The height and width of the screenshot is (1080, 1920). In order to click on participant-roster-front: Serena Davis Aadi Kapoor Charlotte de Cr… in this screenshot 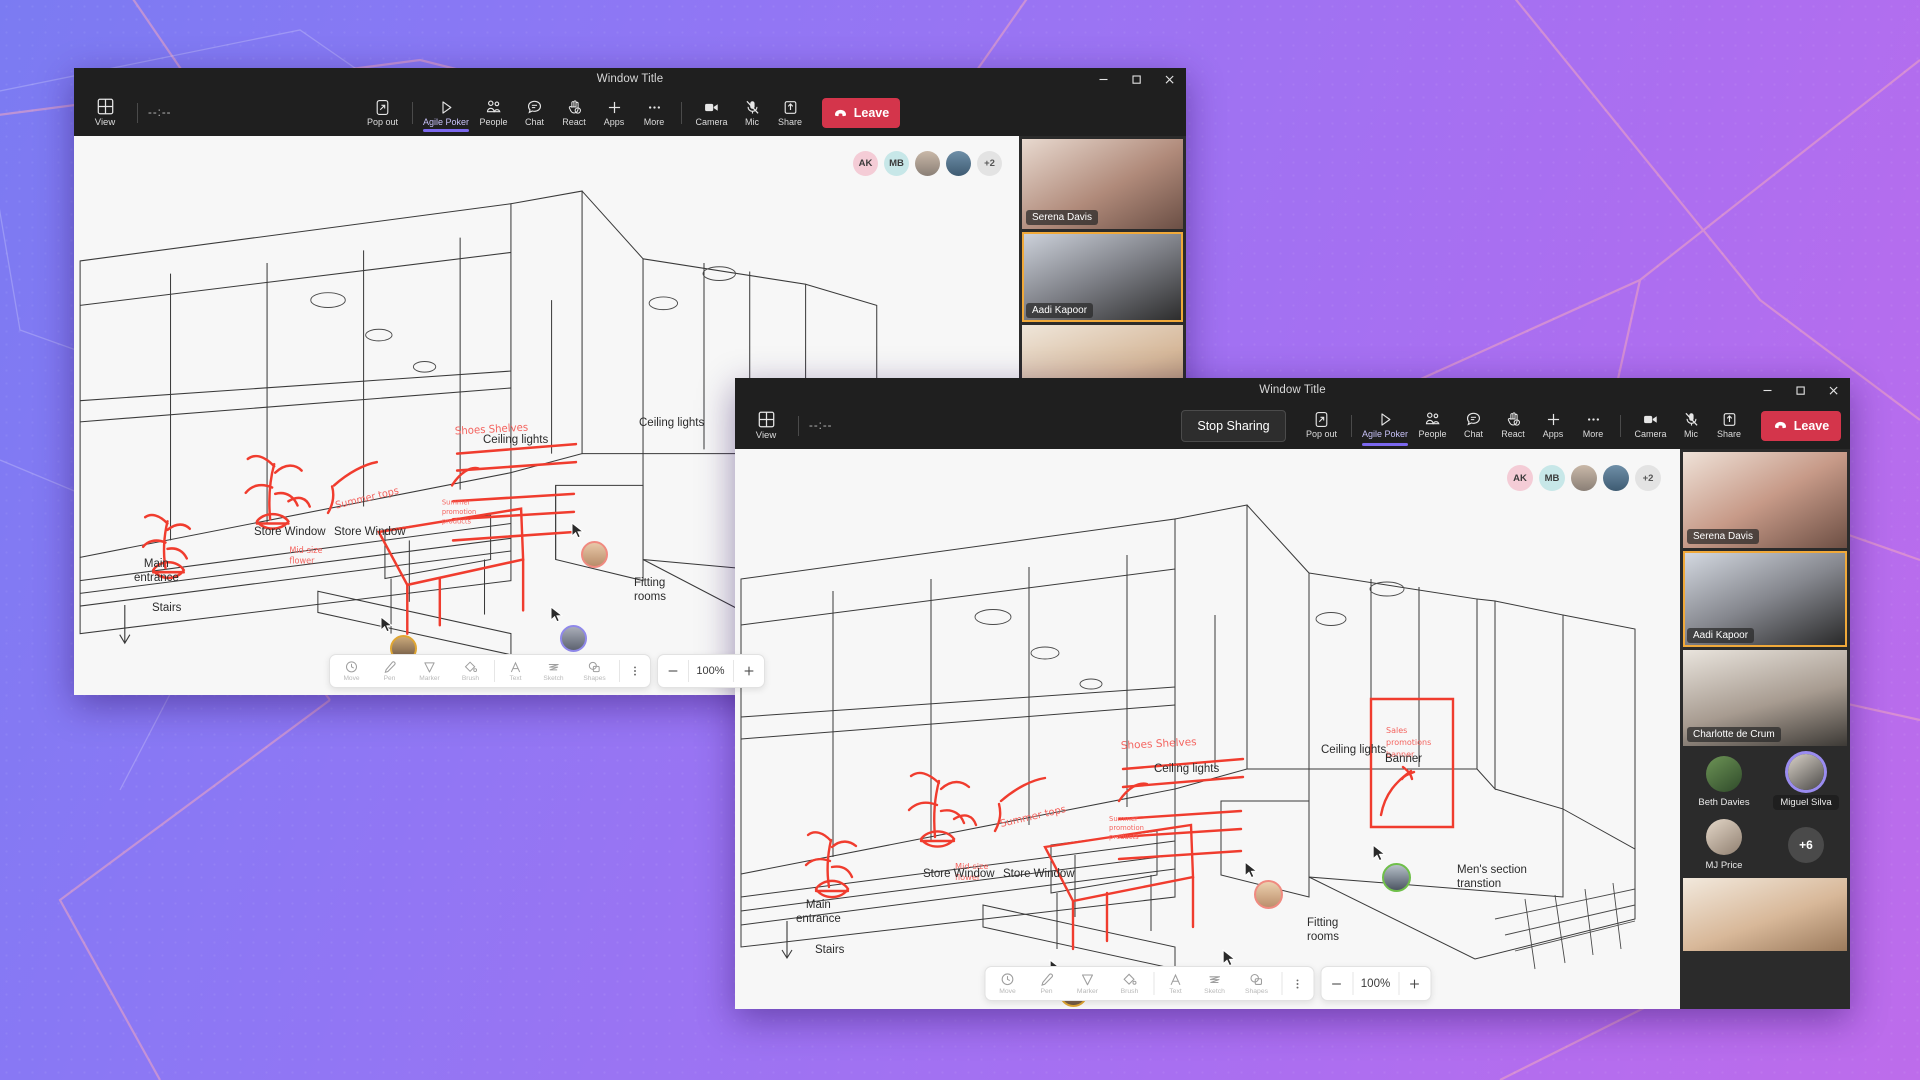, I will do `click(1765, 729)`.